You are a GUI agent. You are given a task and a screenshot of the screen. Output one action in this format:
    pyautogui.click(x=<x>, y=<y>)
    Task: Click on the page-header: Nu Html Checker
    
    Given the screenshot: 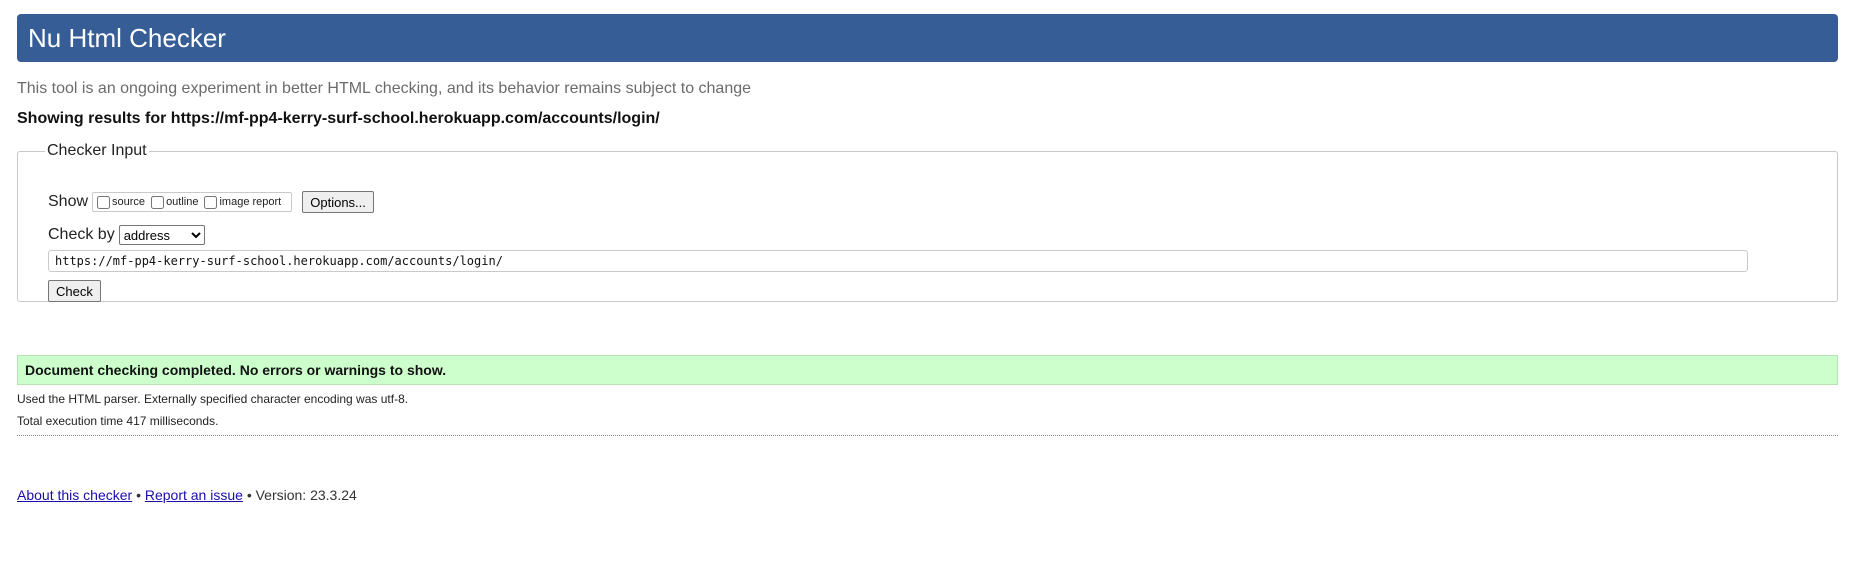 What is the action you would take?
    pyautogui.click(x=927, y=38)
    